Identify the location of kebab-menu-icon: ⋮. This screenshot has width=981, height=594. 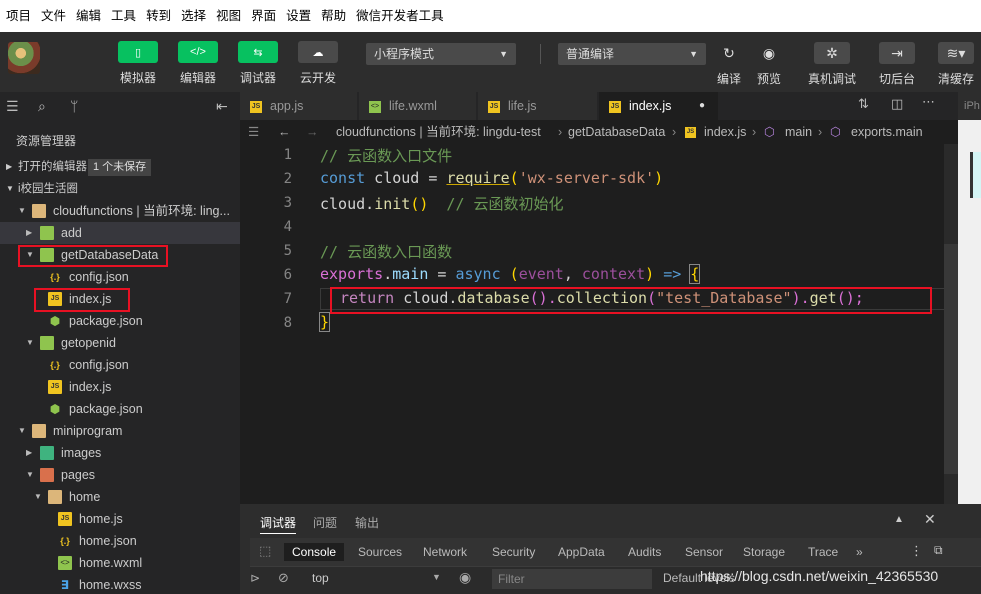
(916, 551).